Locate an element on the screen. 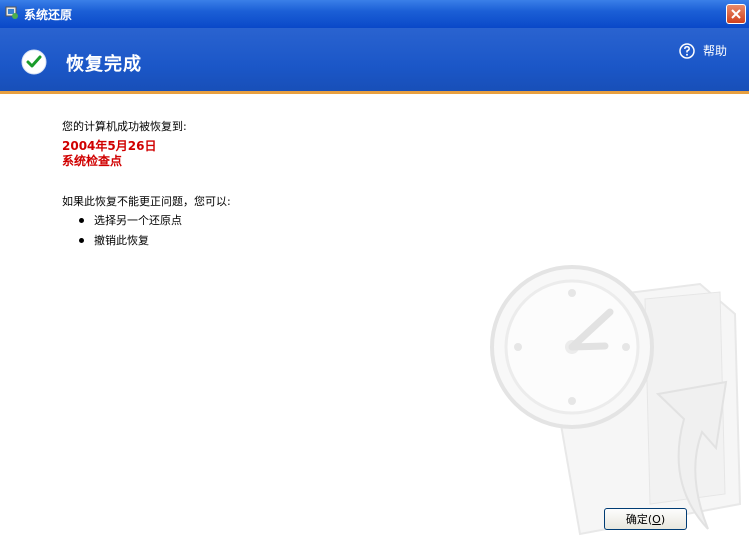 This screenshot has width=749, height=549. help-icon is located at coordinates (687, 50).